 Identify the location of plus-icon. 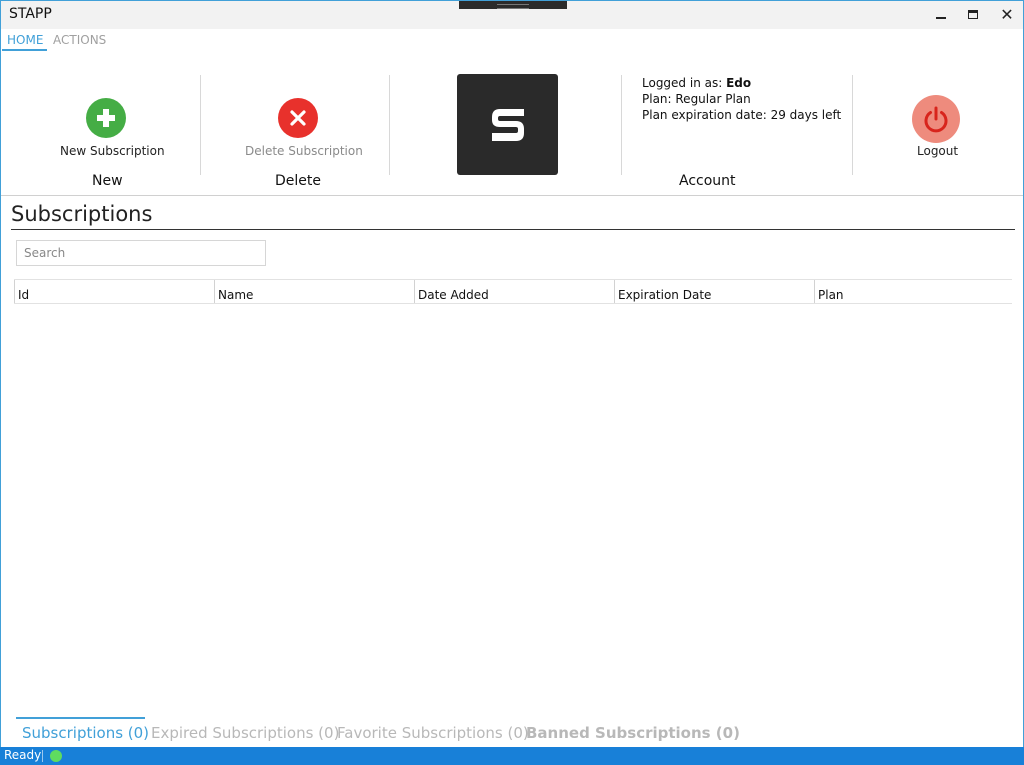
(106, 118).